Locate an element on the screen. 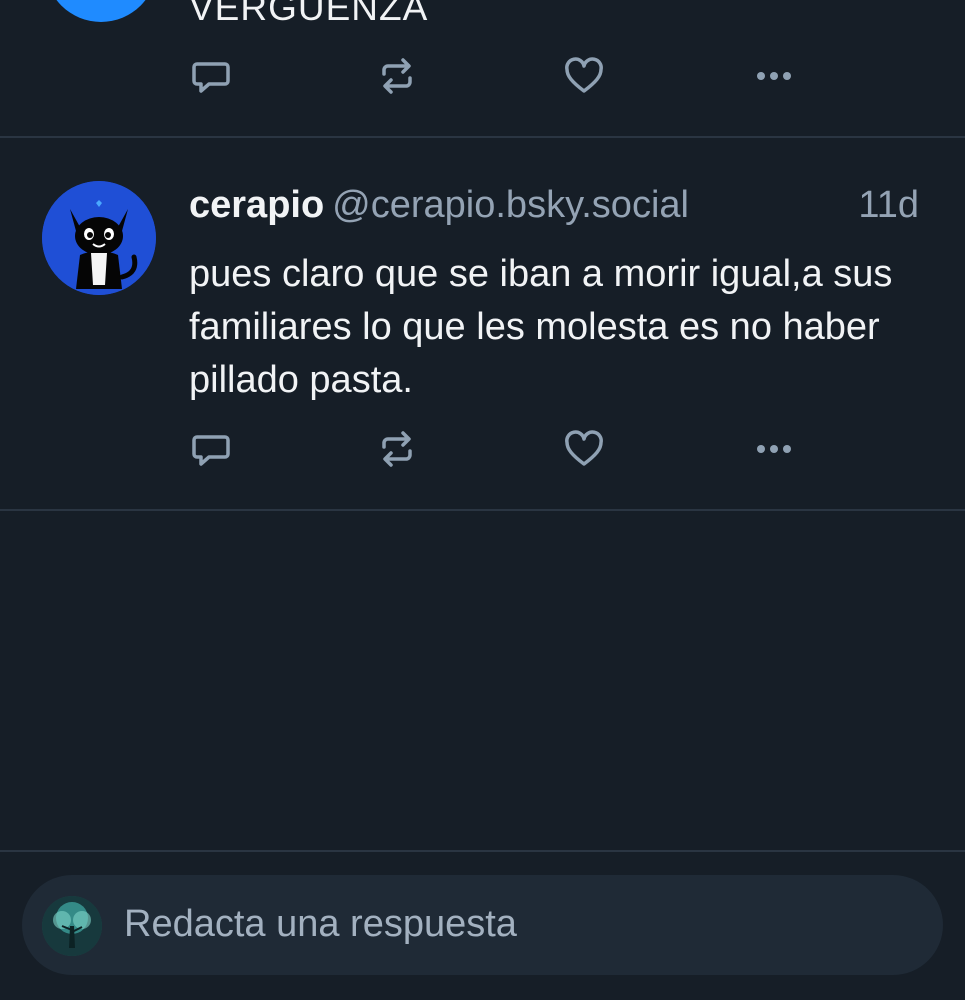 The image size is (965, 1000). reply-composer: Redacta una respuesta is located at coordinates (482, 925).